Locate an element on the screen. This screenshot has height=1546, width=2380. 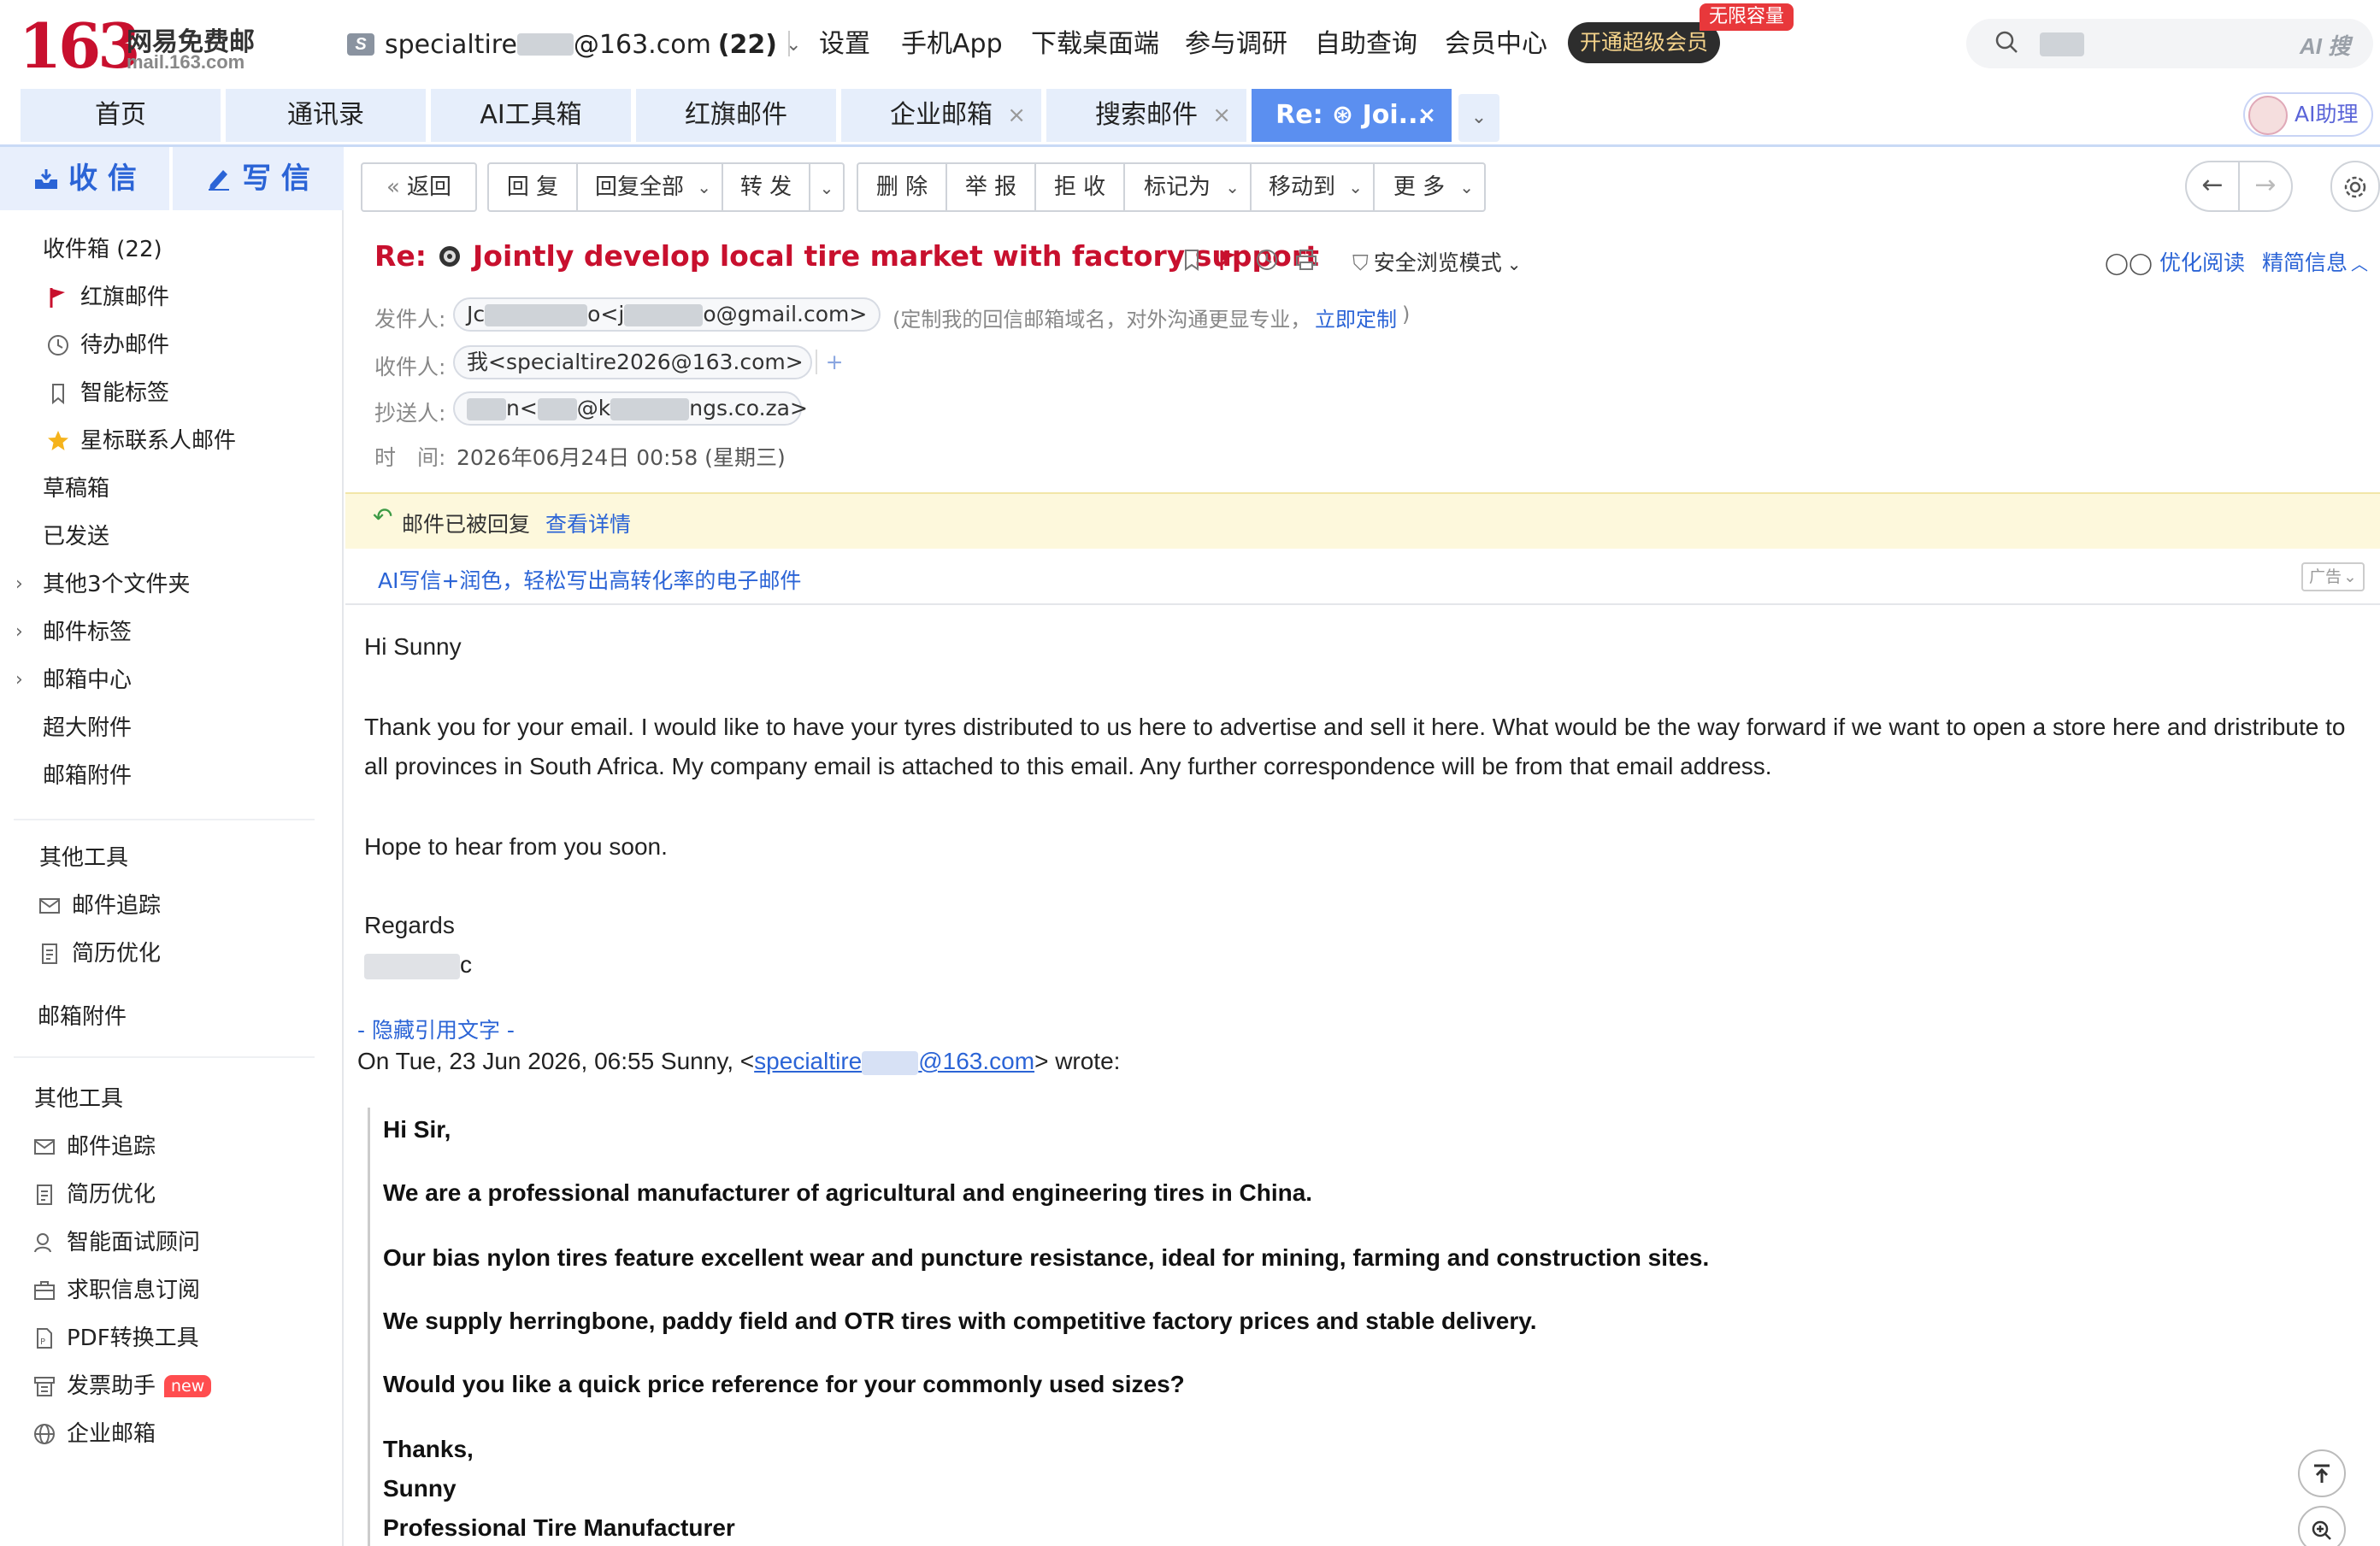
gear-icon is located at coordinates (2355, 187).